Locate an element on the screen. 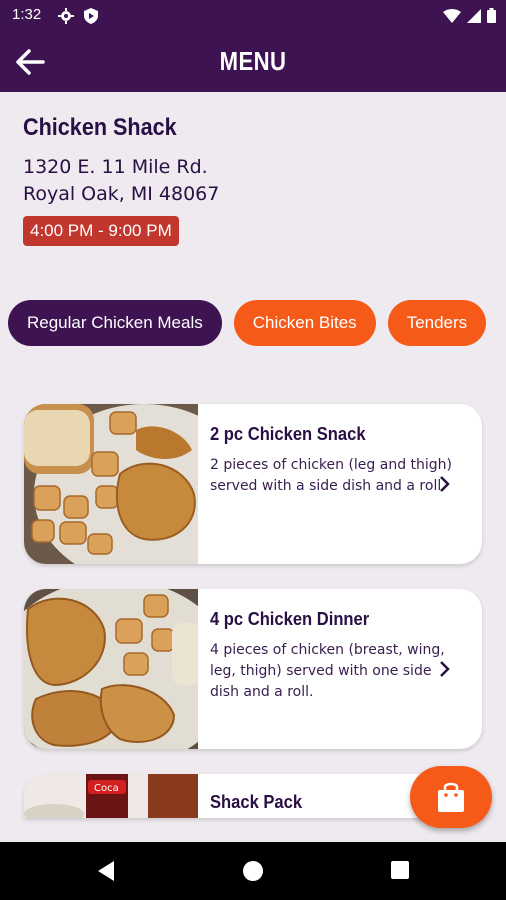 This screenshot has width=506, height=900. category-chip-tenders: Tenders is located at coordinates (437, 323).